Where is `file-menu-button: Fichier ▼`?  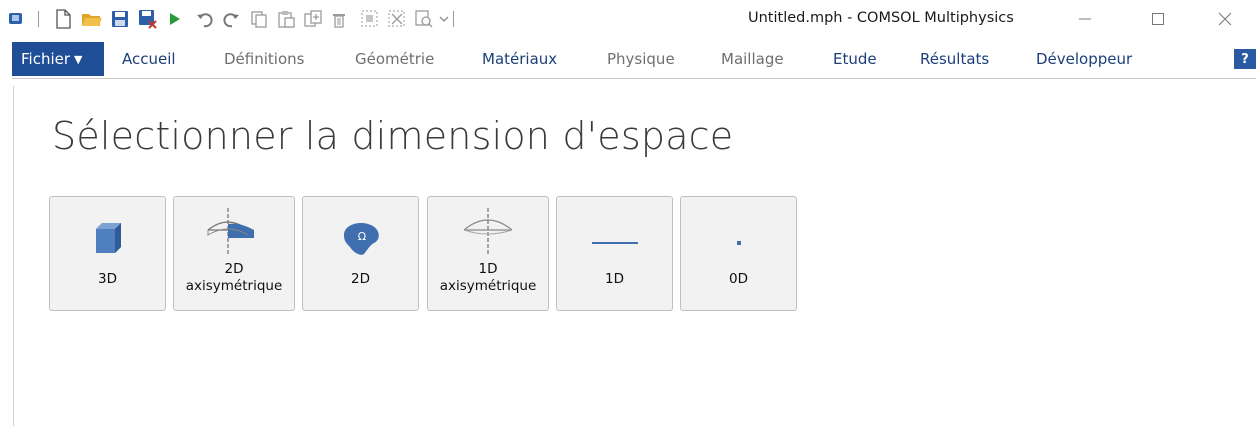 file-menu-button: Fichier ▼ is located at coordinates (58, 59).